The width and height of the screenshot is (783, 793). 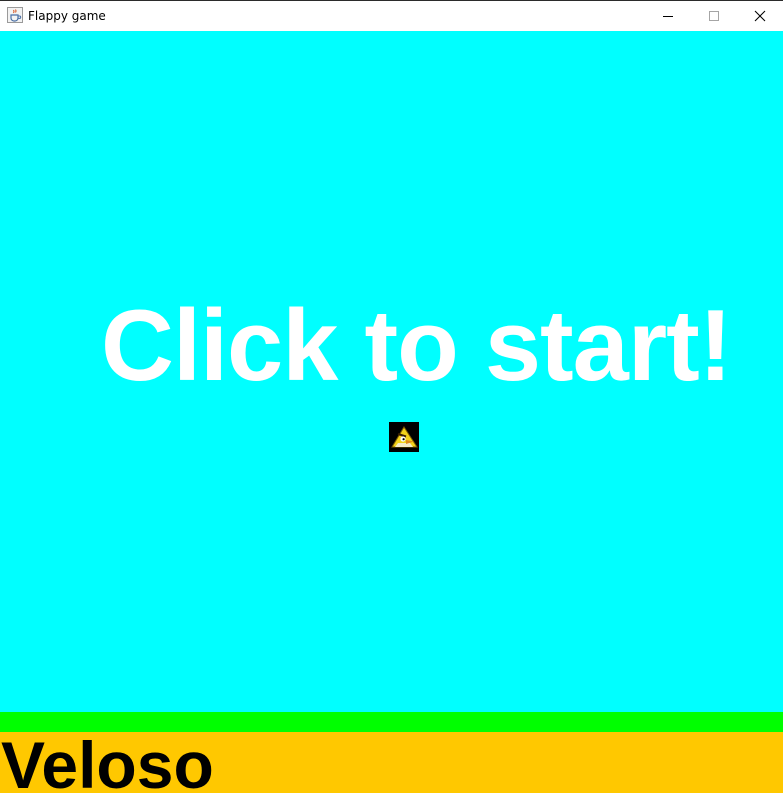 I want to click on minimize-icon, so click(x=668, y=16).